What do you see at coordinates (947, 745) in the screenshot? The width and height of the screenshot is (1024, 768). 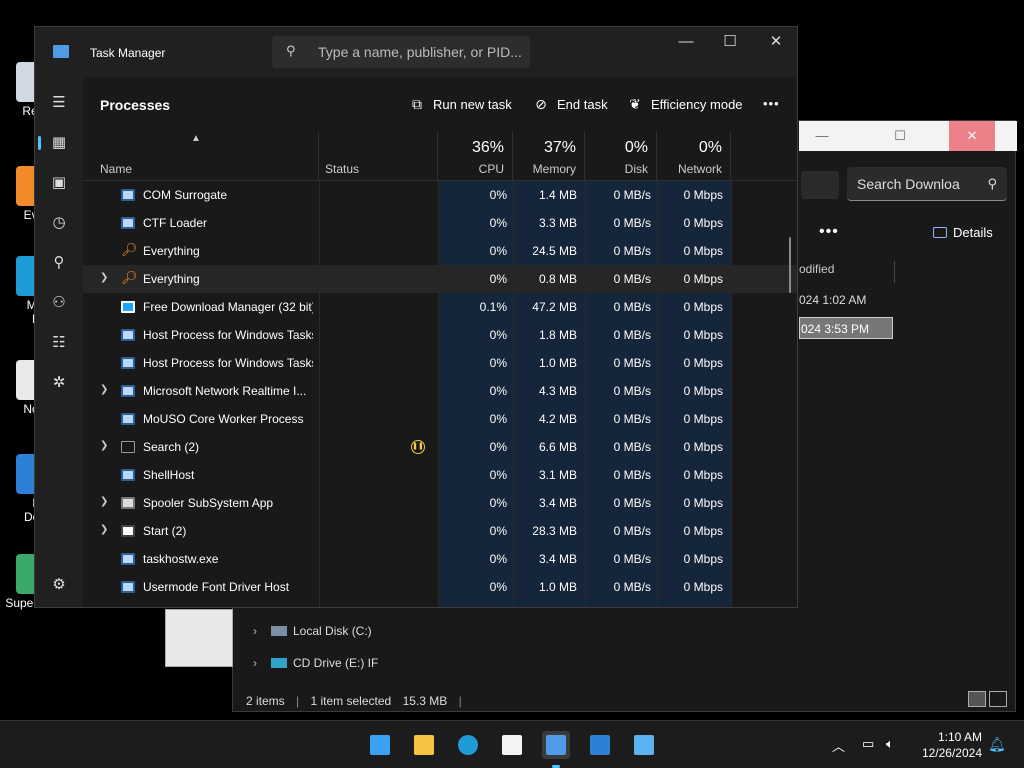 I see `clock: 1:10 AM 12/26/2024` at bounding box center [947, 745].